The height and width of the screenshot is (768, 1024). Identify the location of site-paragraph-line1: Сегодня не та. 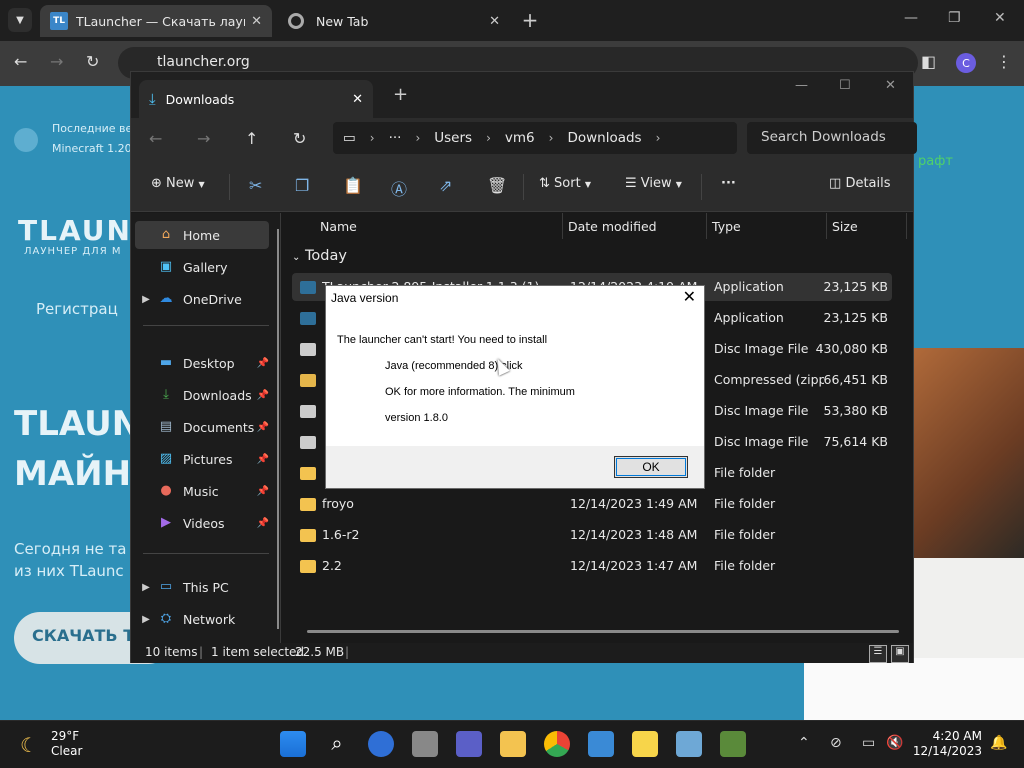
(70, 549).